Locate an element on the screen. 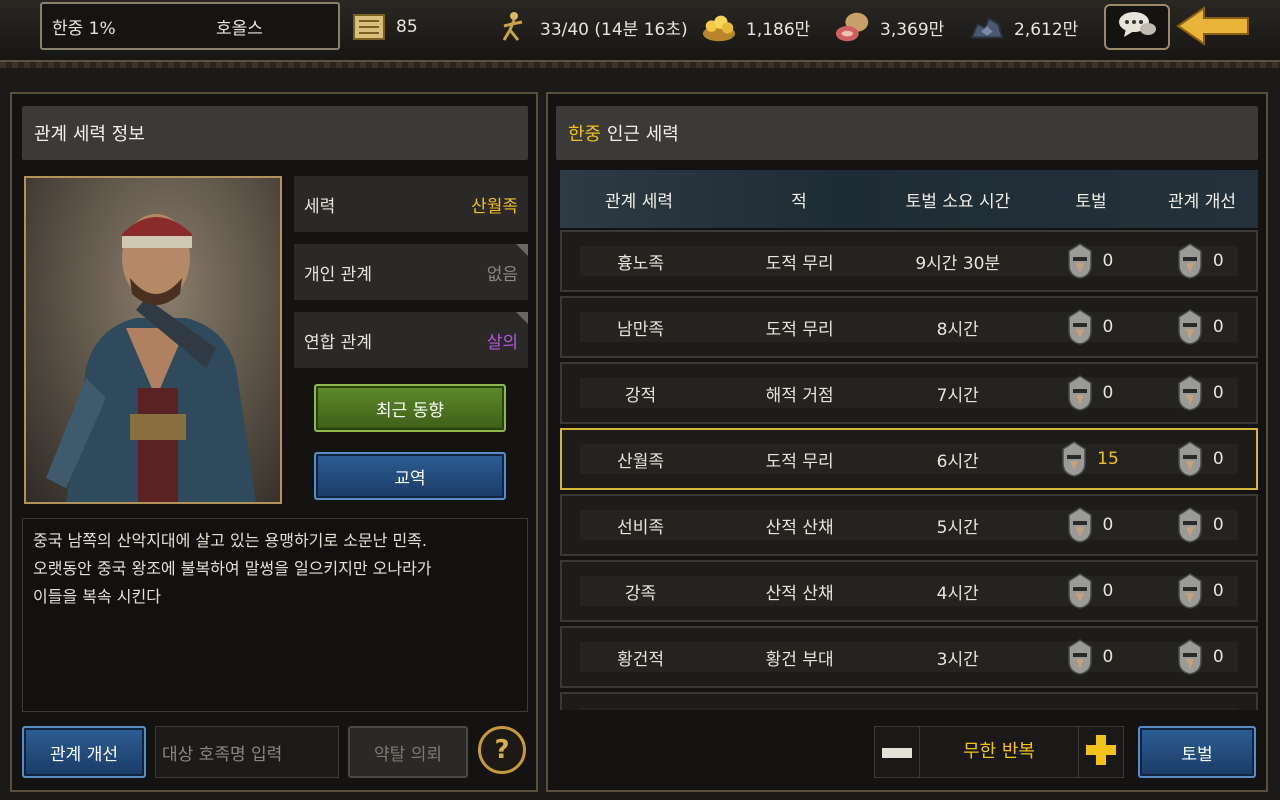 This screenshot has height=800, width=1280. chat-button is located at coordinates (1137, 27).